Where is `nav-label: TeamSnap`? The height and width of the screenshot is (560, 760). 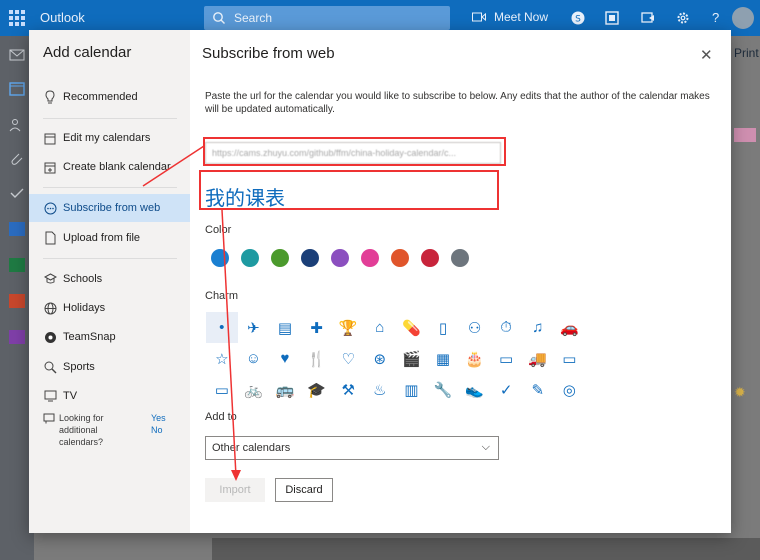 nav-label: TeamSnap is located at coordinates (89, 337).